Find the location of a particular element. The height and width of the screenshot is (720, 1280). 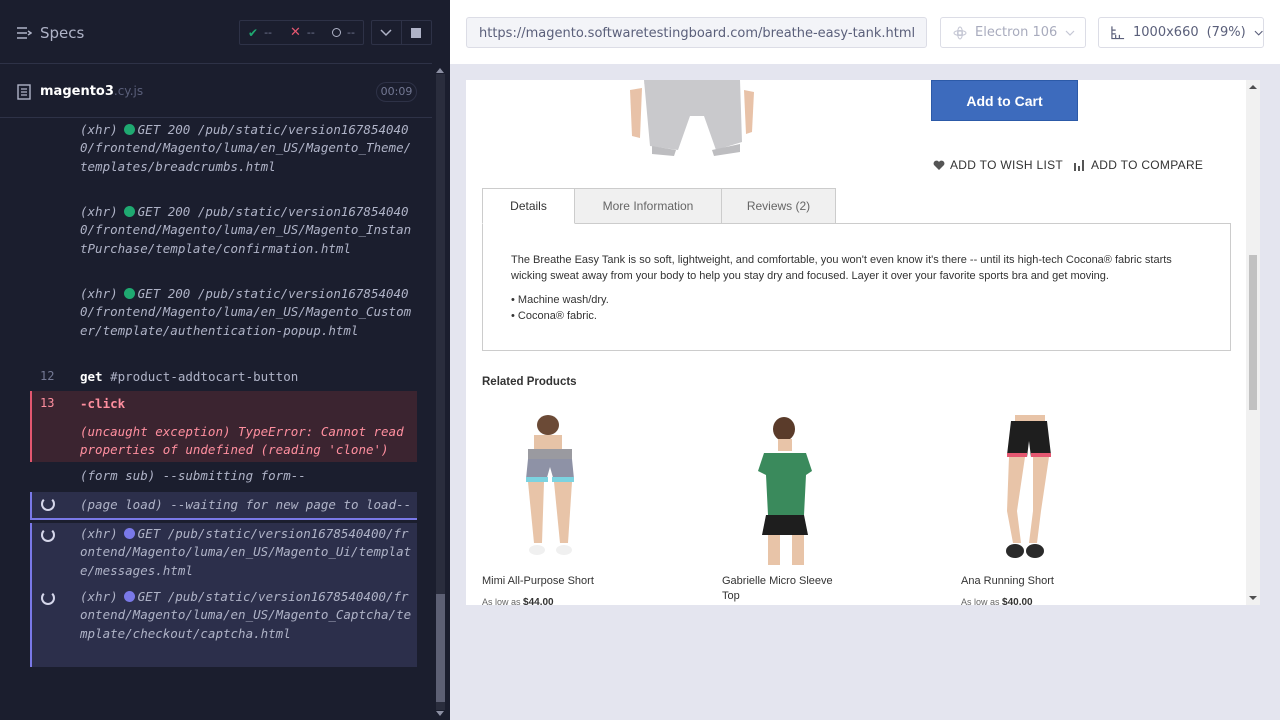

heart-icon is located at coordinates (939, 165).